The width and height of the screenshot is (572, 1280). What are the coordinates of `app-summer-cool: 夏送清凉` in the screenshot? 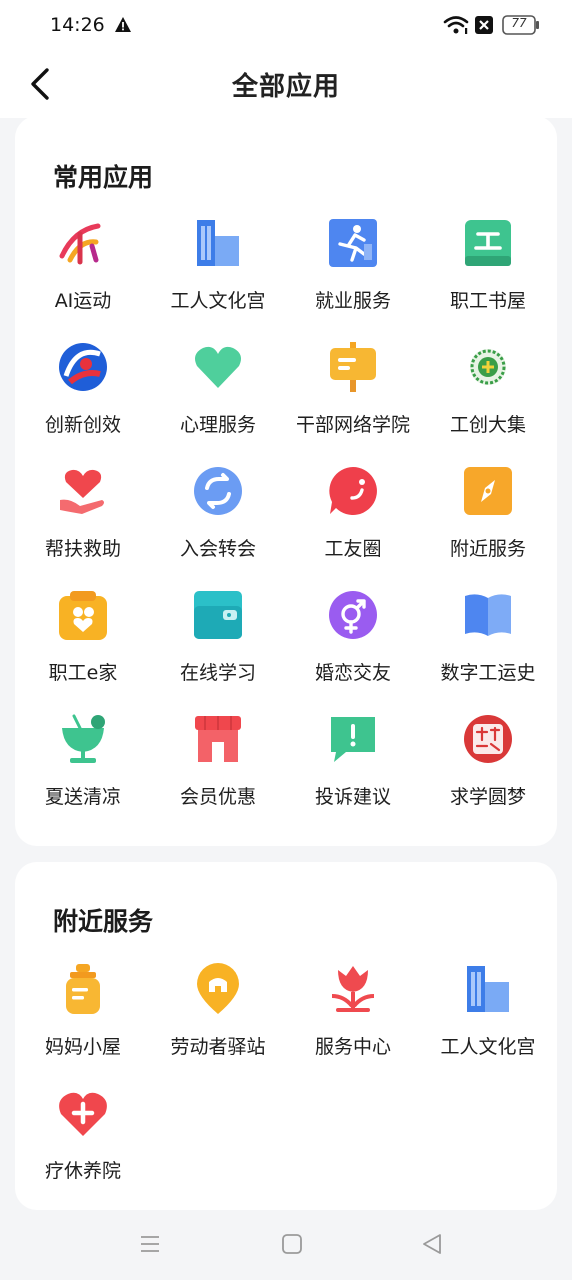 It's located at (83, 763).